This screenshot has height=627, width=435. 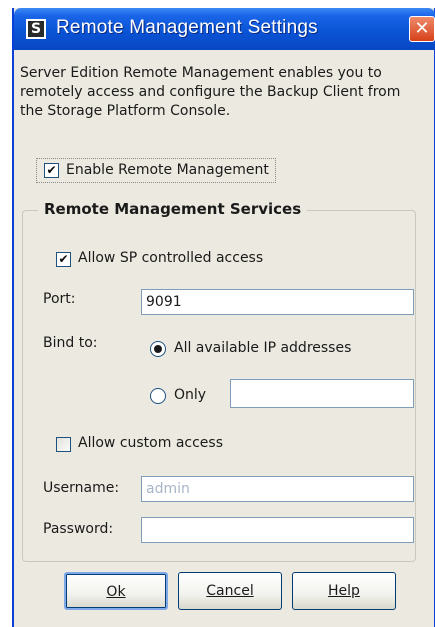 What do you see at coordinates (187, 27) in the screenshot?
I see `window-title: Remote Management Settings` at bounding box center [187, 27].